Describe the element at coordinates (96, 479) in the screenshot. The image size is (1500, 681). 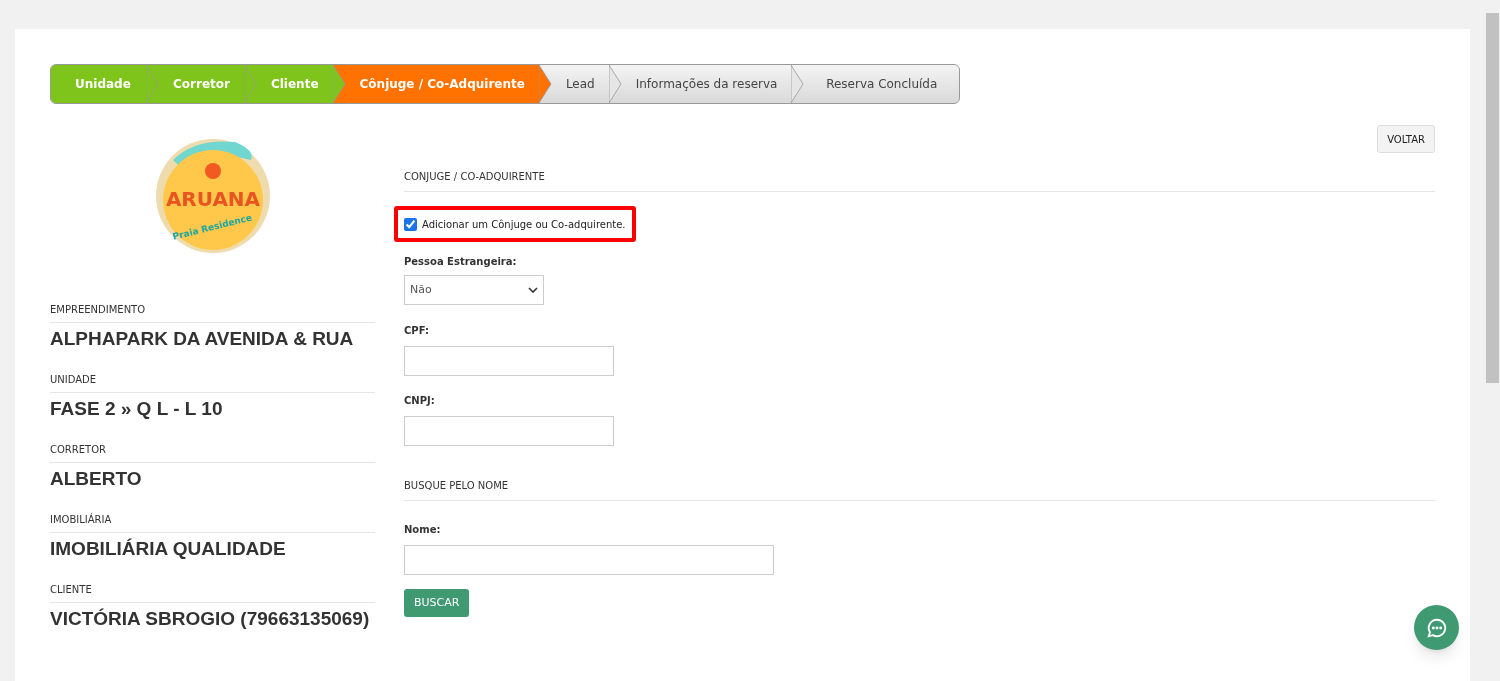
I see `summary-value: ALBERTO` at that location.